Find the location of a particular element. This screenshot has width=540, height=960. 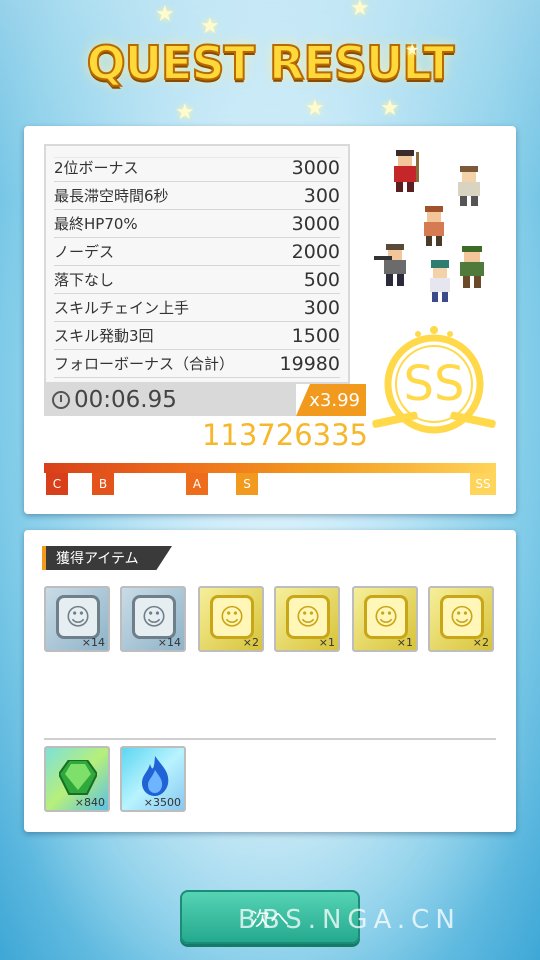

rank-emblem: SS is located at coordinates (434, 381).